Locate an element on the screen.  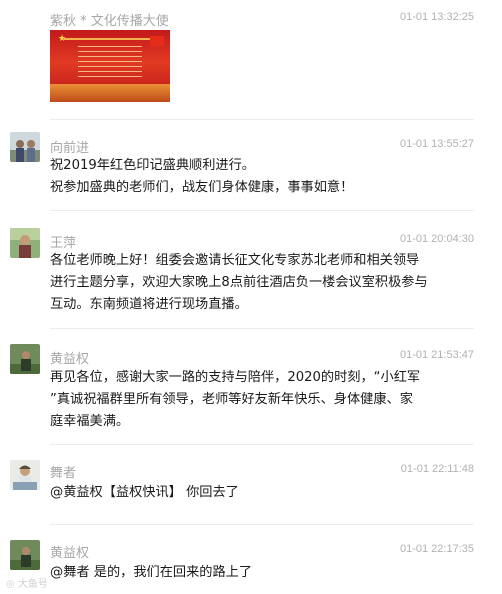
flag-icon is located at coordinates (157, 41).